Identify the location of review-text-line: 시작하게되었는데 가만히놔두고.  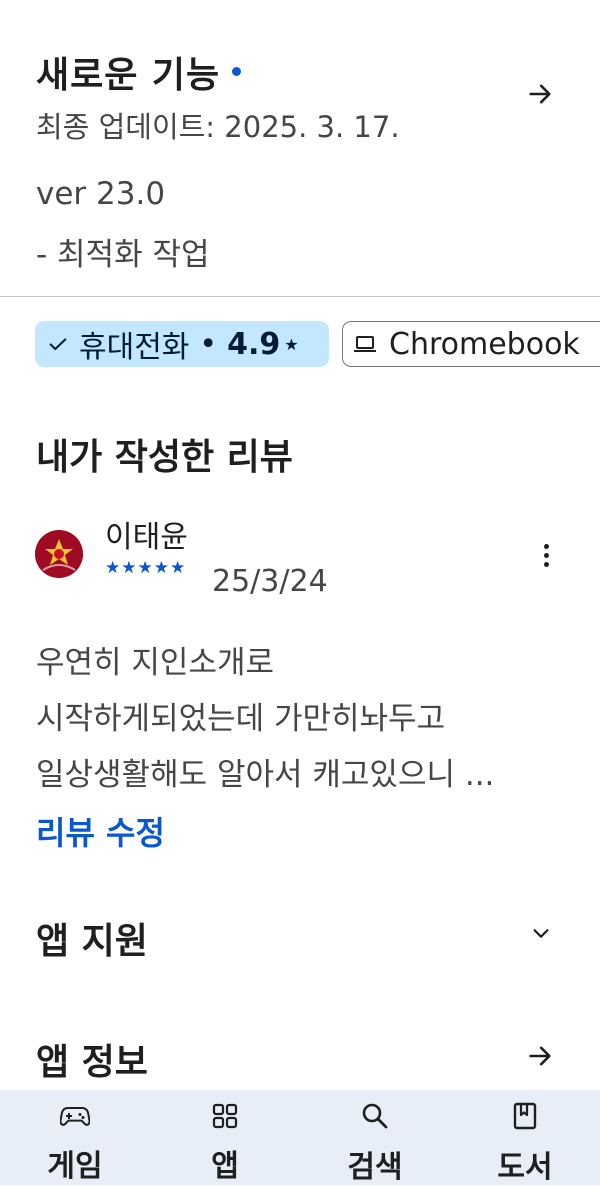
(241, 719).